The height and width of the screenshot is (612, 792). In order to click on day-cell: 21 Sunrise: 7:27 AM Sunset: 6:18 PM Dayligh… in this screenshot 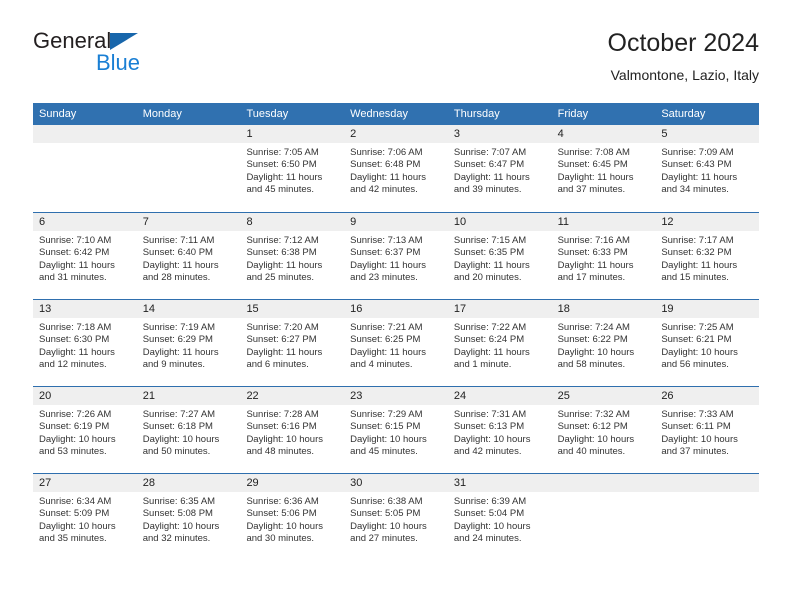, I will do `click(188, 430)`.